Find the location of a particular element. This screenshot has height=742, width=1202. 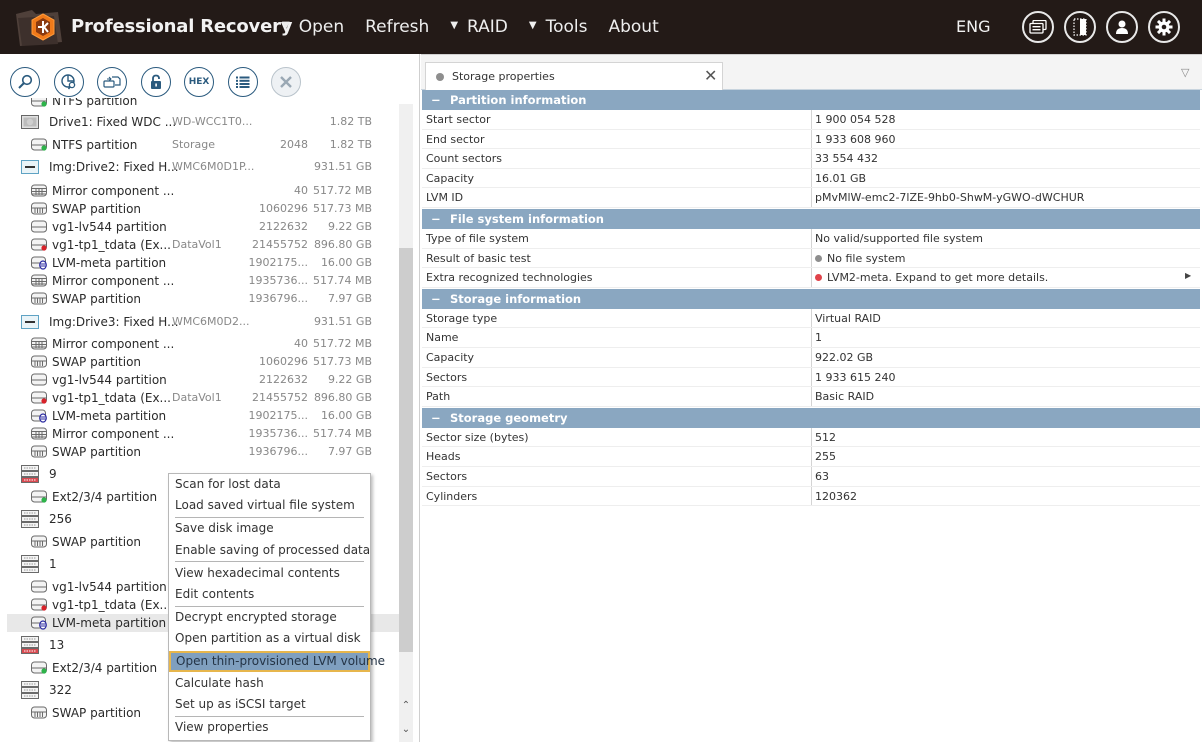

section-header-partition-information: − Partition information is located at coordinates (811, 100).